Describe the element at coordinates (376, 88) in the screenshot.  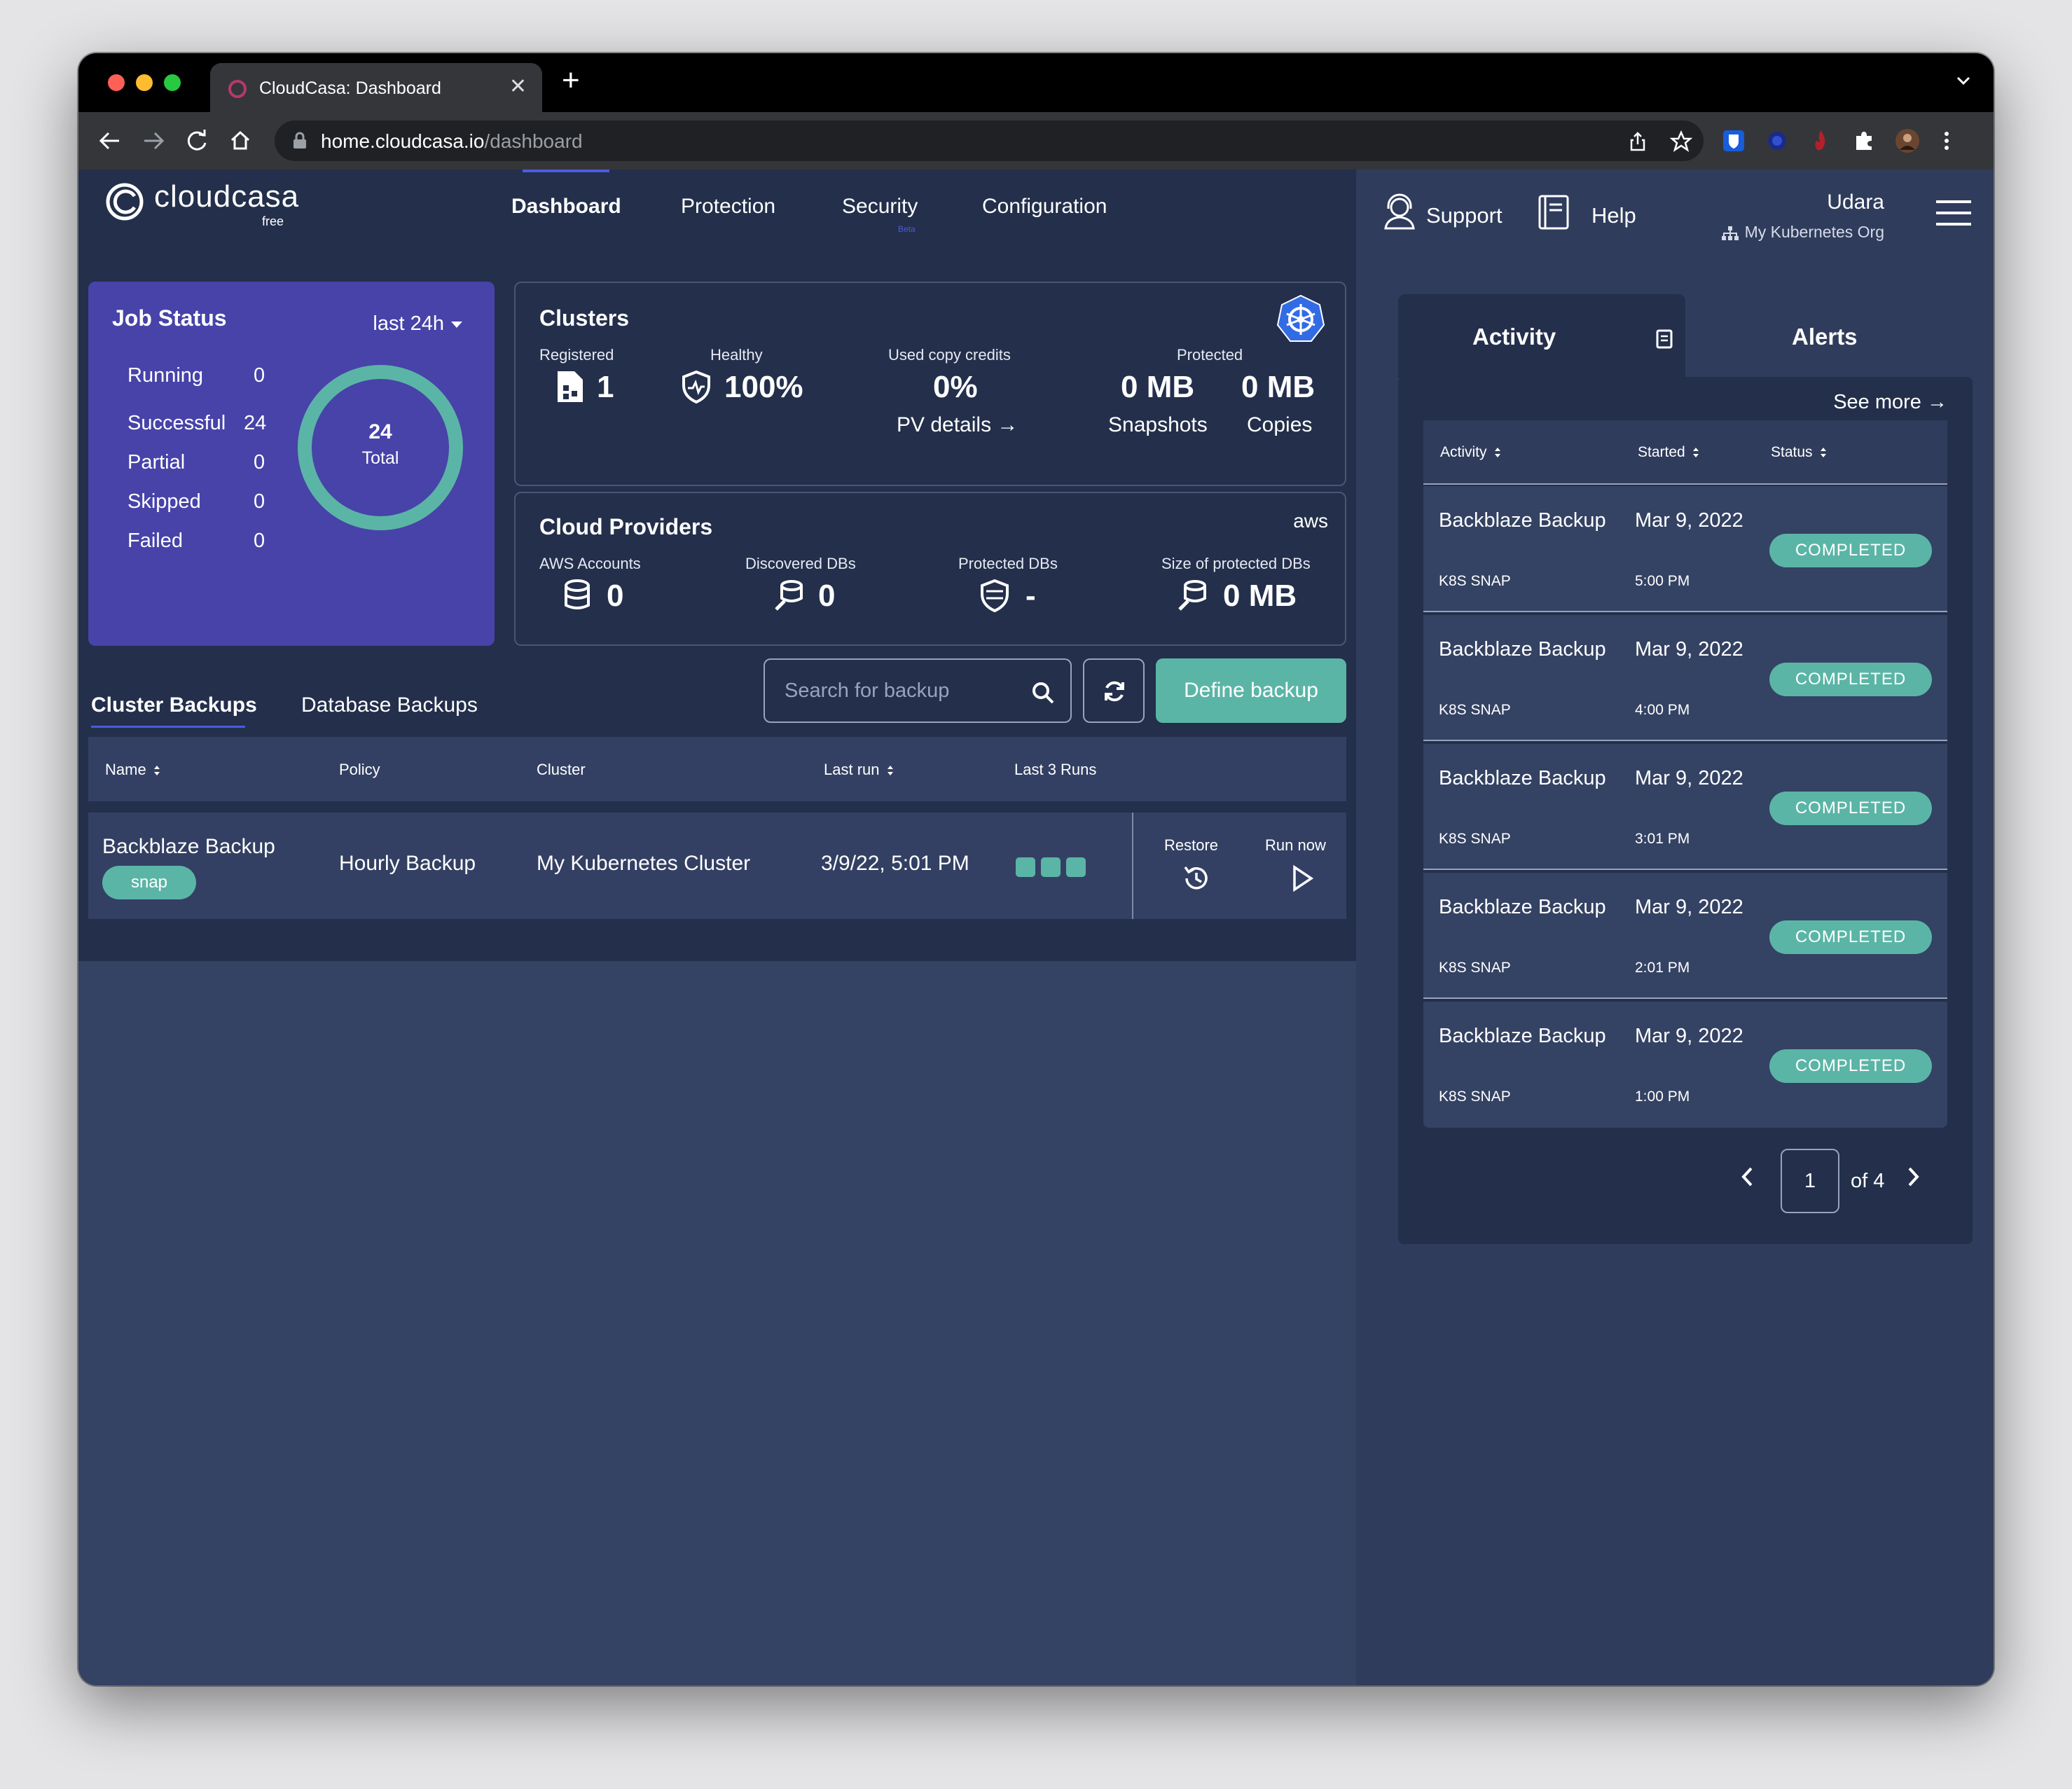
I see `browser-tab: CloudCasa: Dashboard ✕` at that location.